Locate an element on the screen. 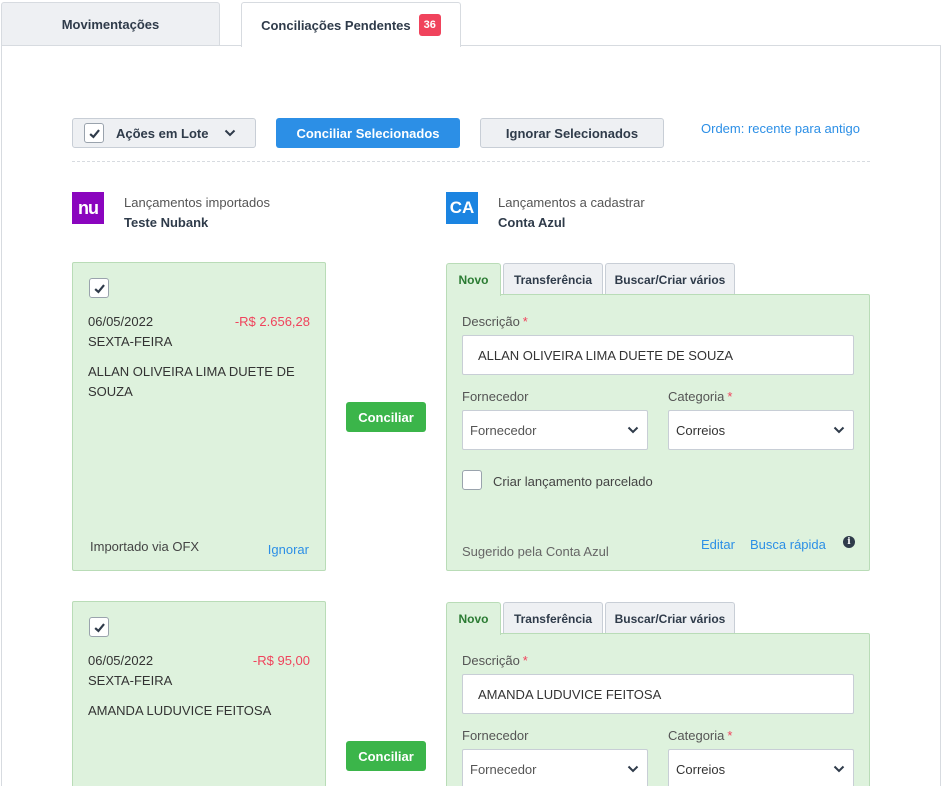  suggested-by-label: Sugerido pela Conta Azul is located at coordinates (535, 551).